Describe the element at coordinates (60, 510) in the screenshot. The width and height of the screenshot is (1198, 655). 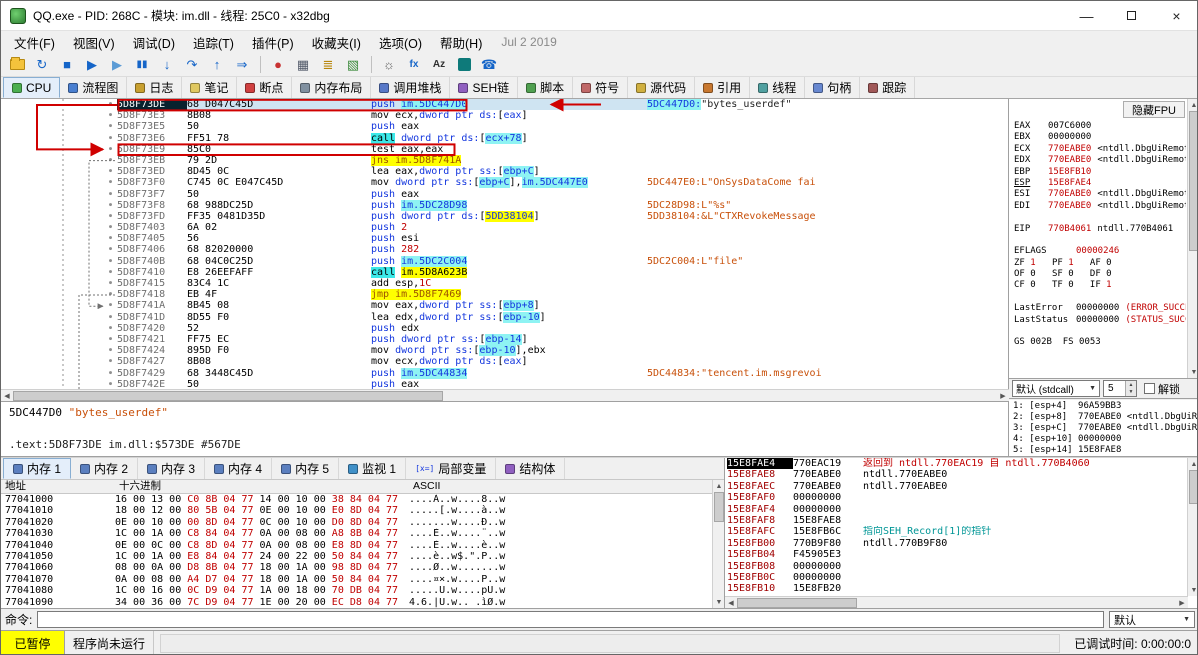
I see `dump-address: 77041010` at that location.